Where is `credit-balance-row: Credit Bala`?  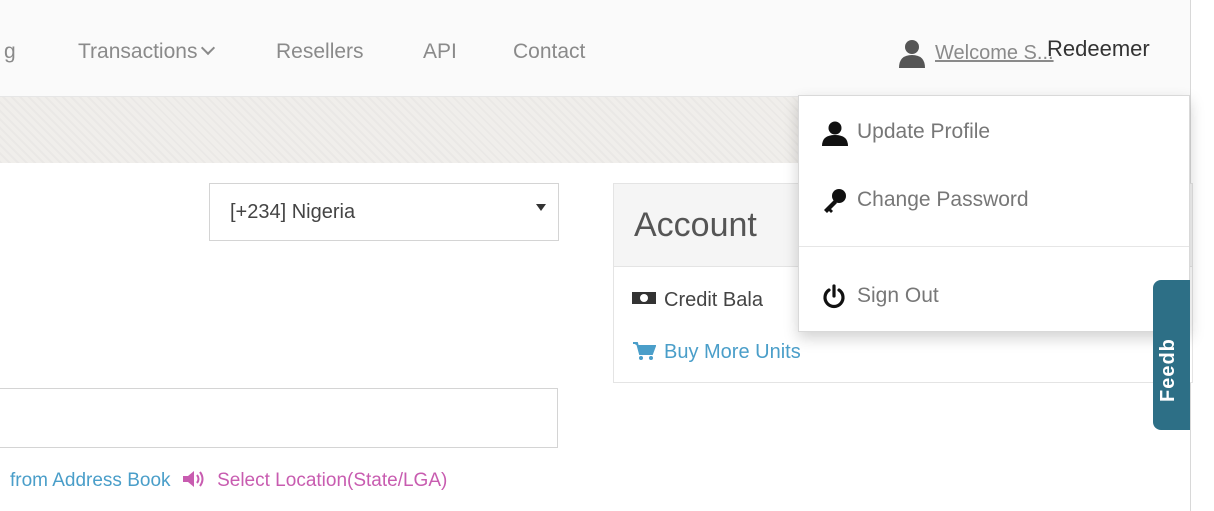 credit-balance-row: Credit Bala is located at coordinates (697, 300).